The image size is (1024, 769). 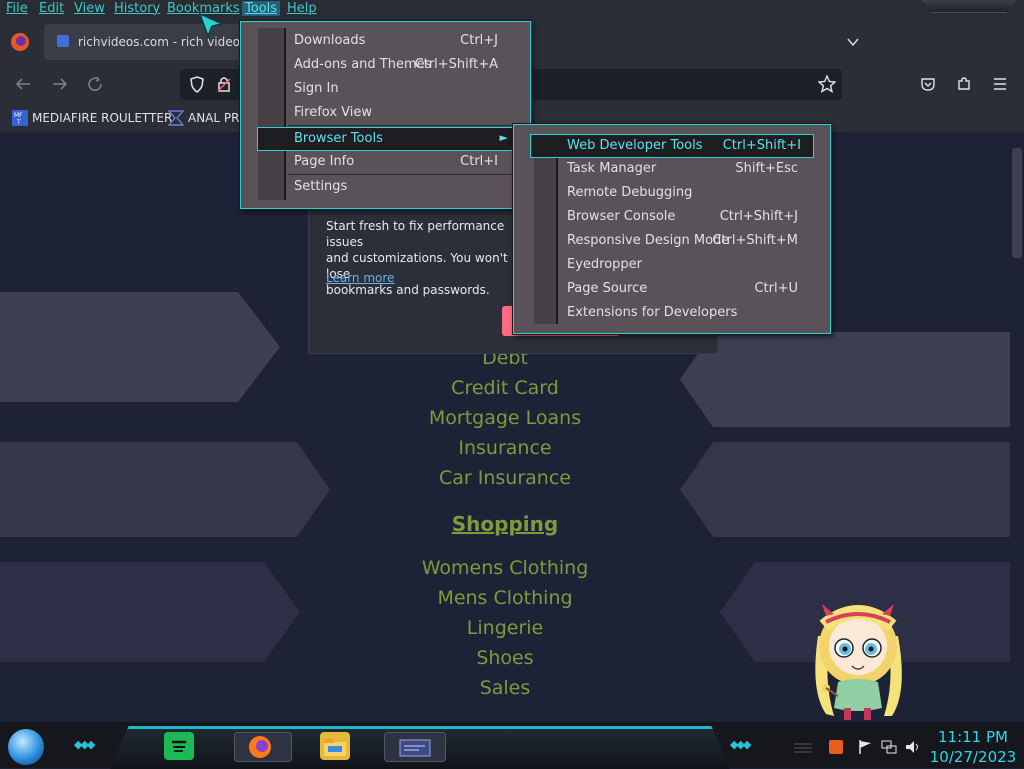 What do you see at coordinates (214, 118) in the screenshot?
I see `bookmark-second: ANAL PRO` at bounding box center [214, 118].